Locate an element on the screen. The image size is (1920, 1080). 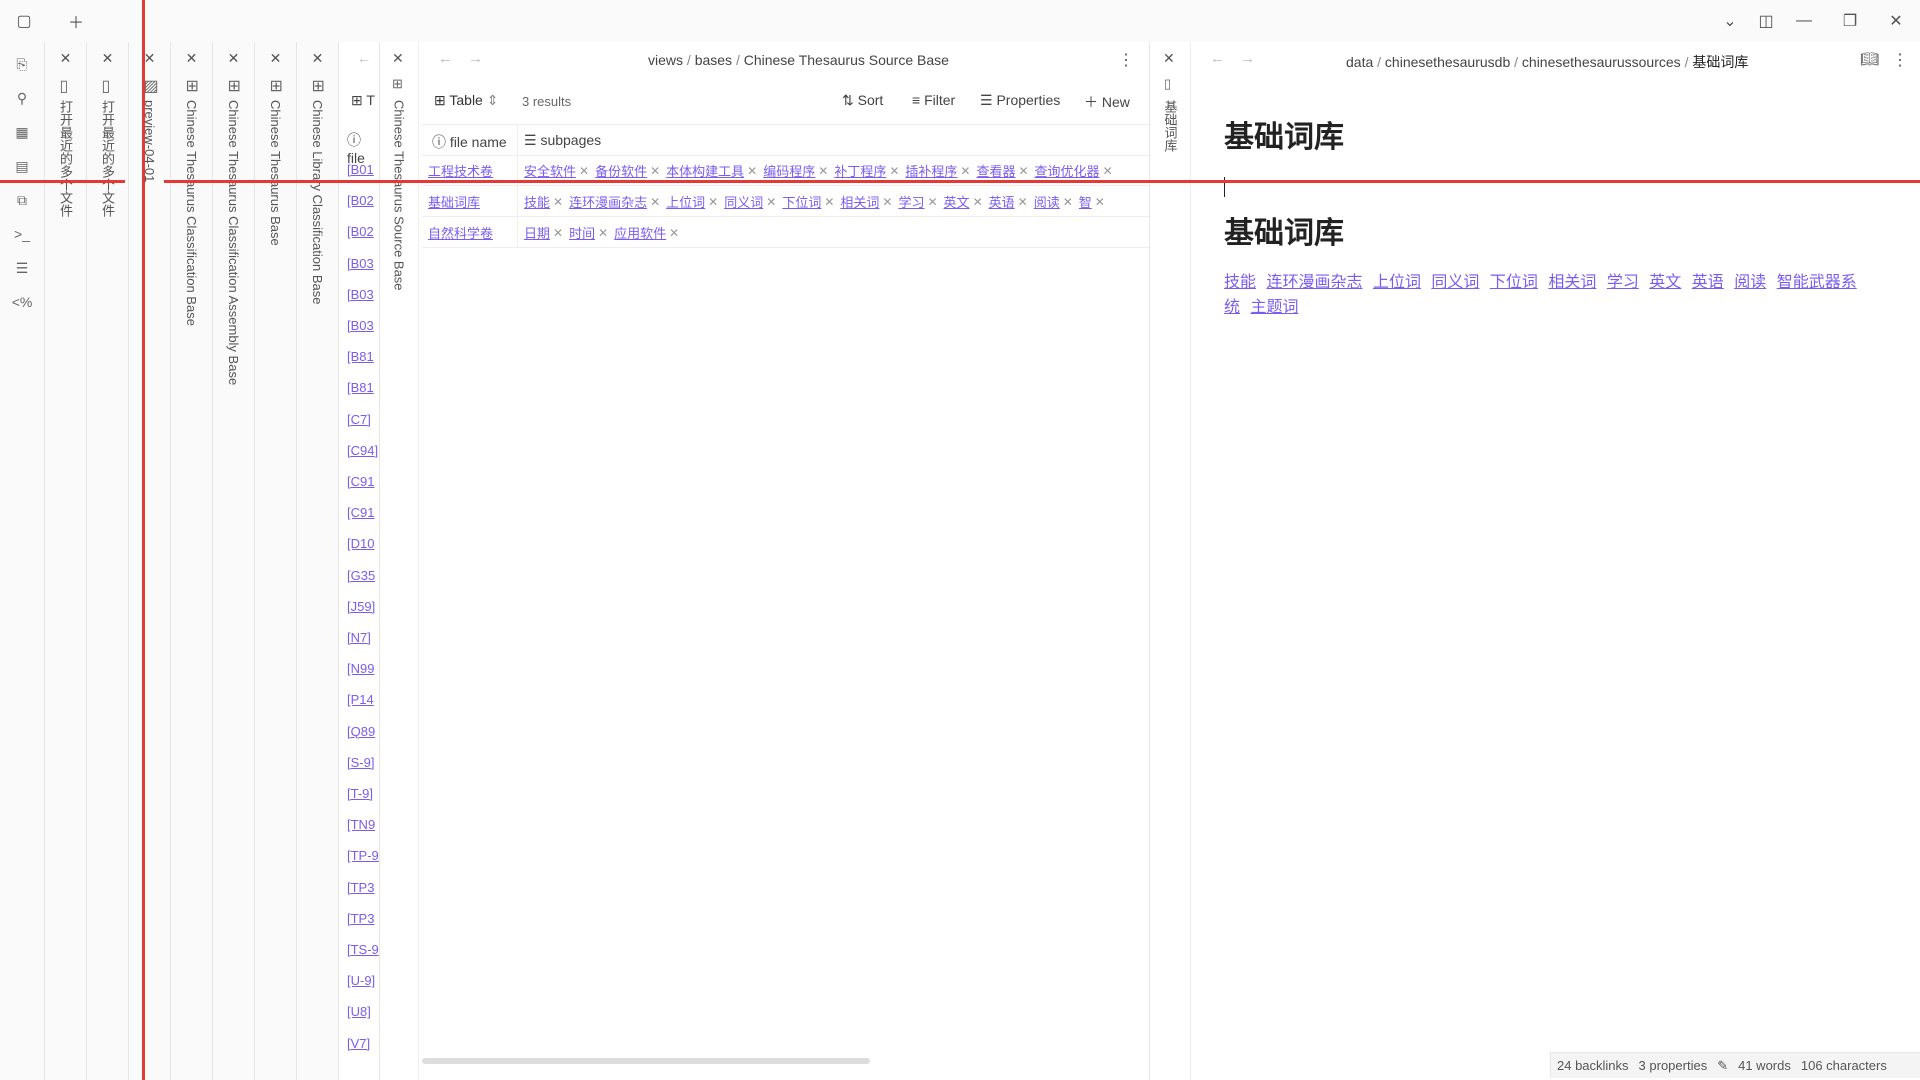
subpage-chip: 本体构建工具 ✕ is located at coordinates (711, 170).